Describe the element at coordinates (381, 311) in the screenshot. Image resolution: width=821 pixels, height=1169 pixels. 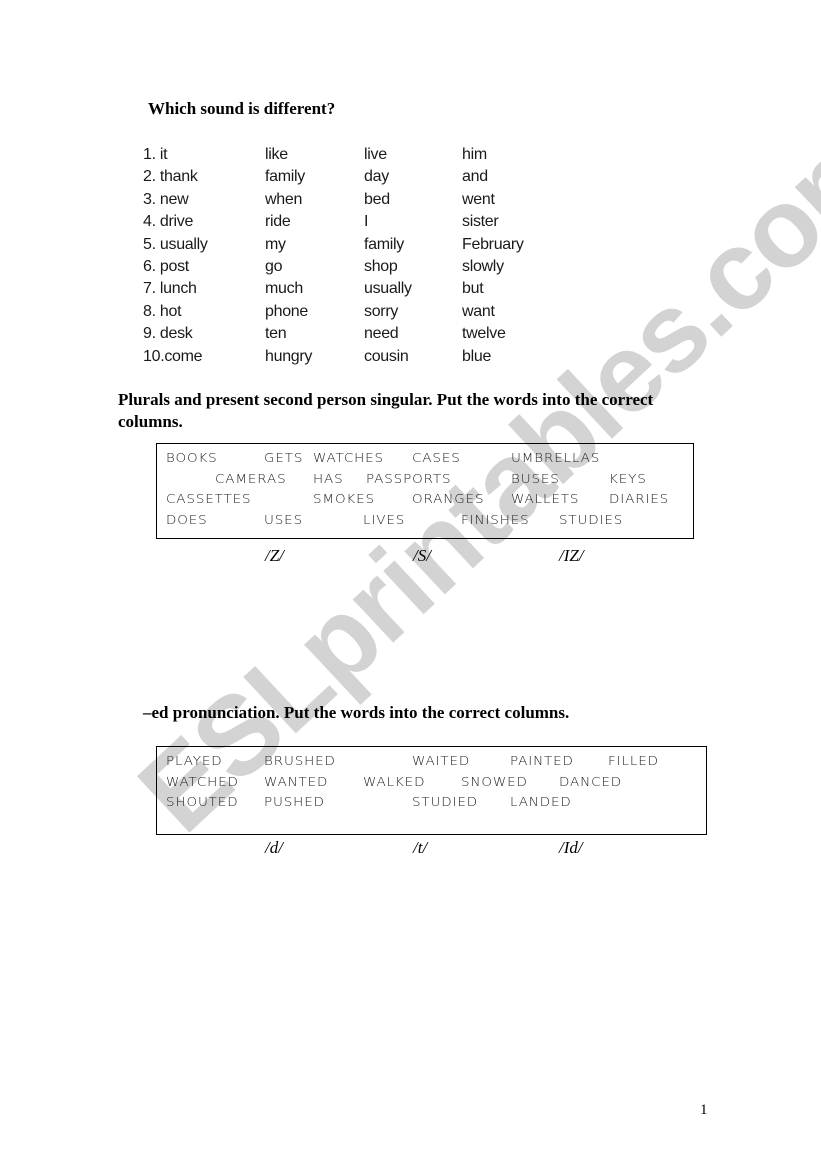
I see `word-cell: sorry` at that location.